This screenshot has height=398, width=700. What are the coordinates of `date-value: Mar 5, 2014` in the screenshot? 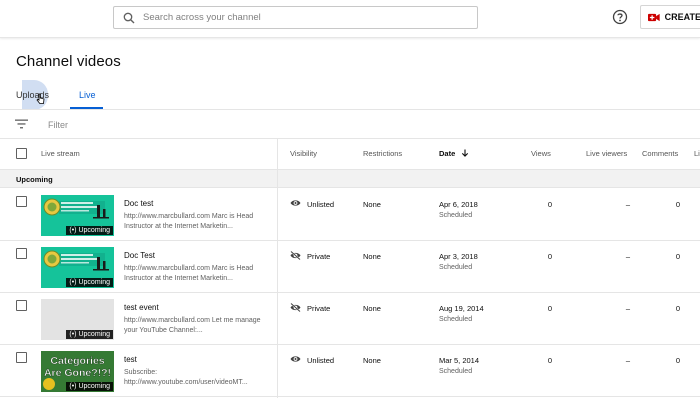 It's located at (459, 360).